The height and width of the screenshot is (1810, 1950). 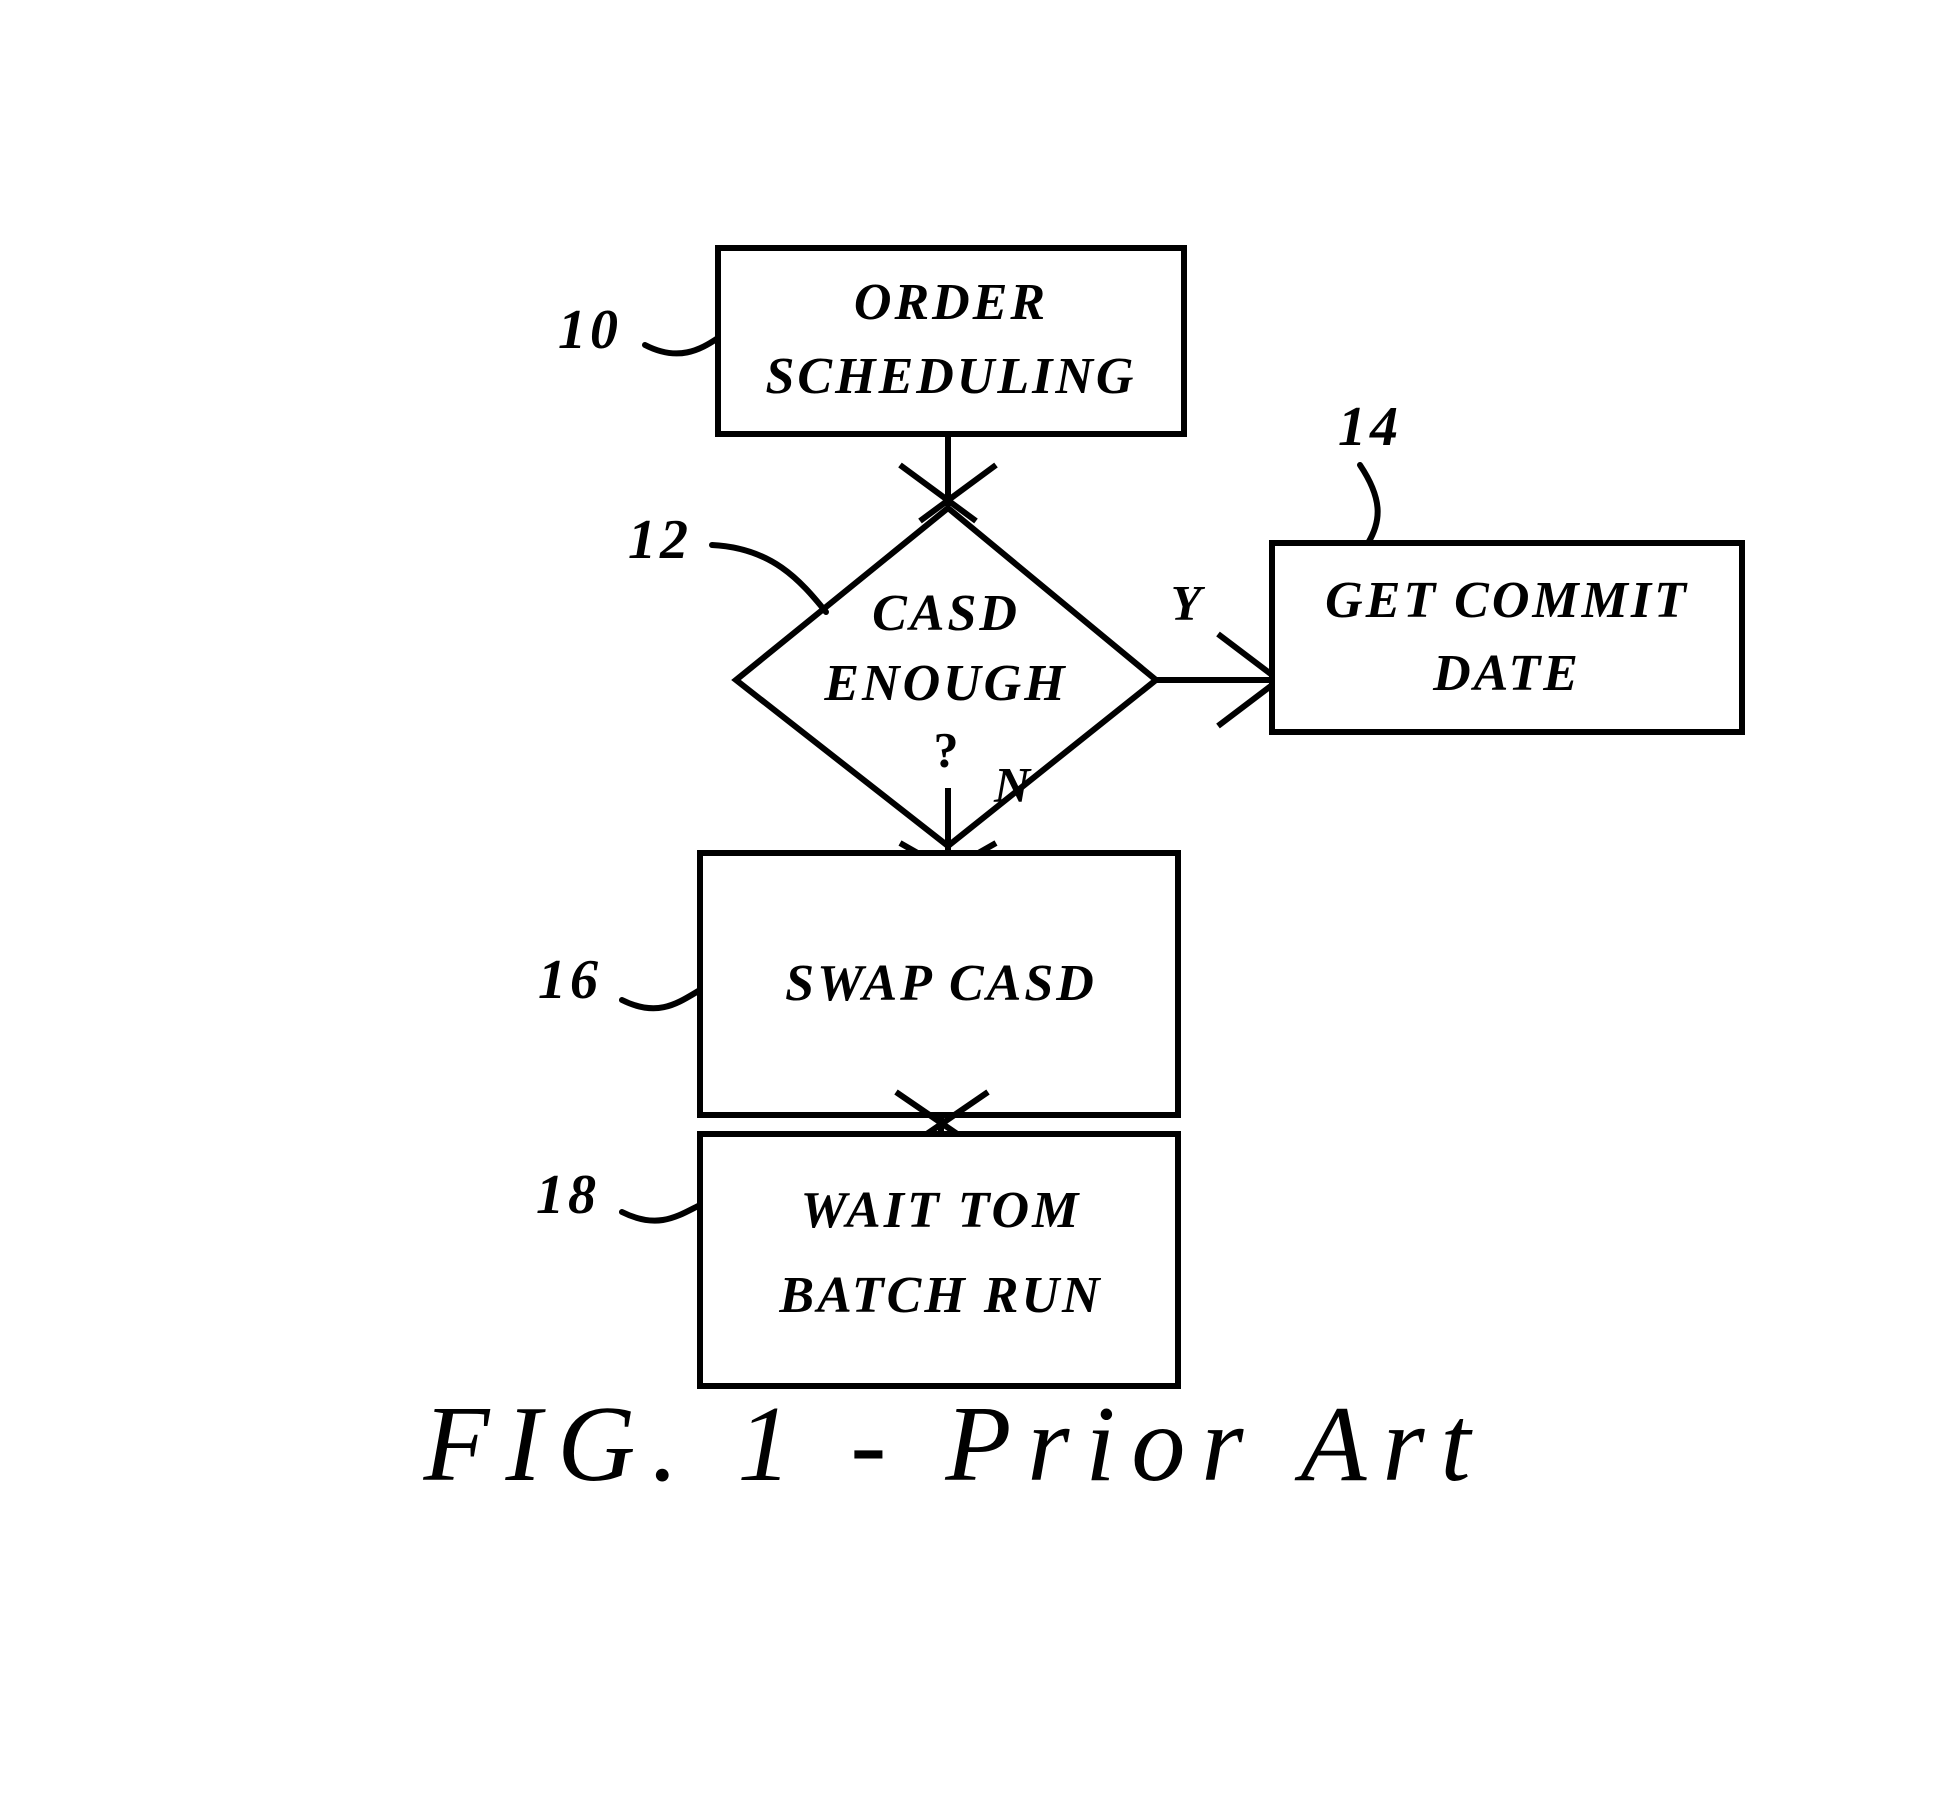 What do you see at coordinates (639, 330) in the screenshot?
I see `reference-10: 10` at bounding box center [639, 330].